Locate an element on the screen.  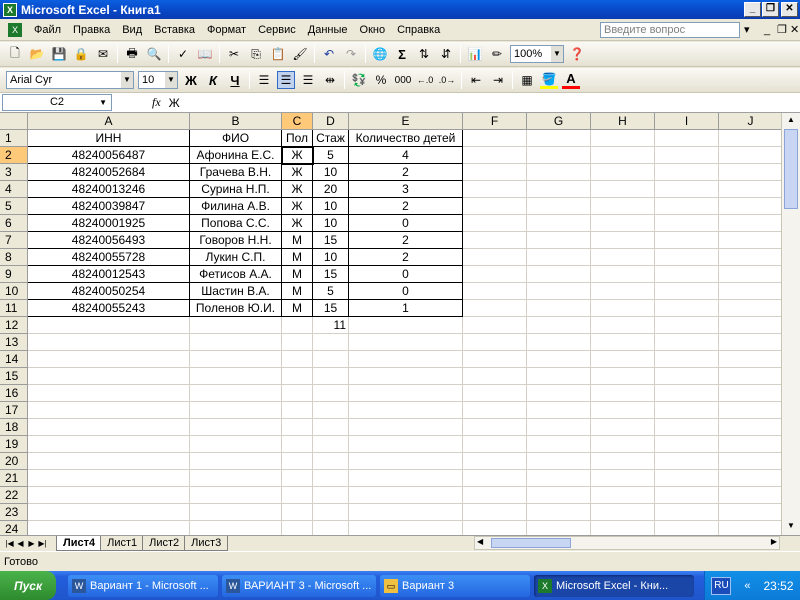
scroll-left-icon: ◀ is located at coordinates (480, 541).